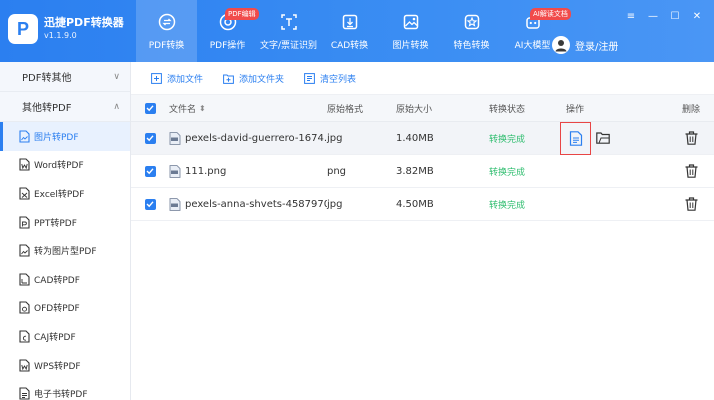  Describe the element at coordinates (150, 108) in the screenshot. I see `select-all-checkbox` at that location.